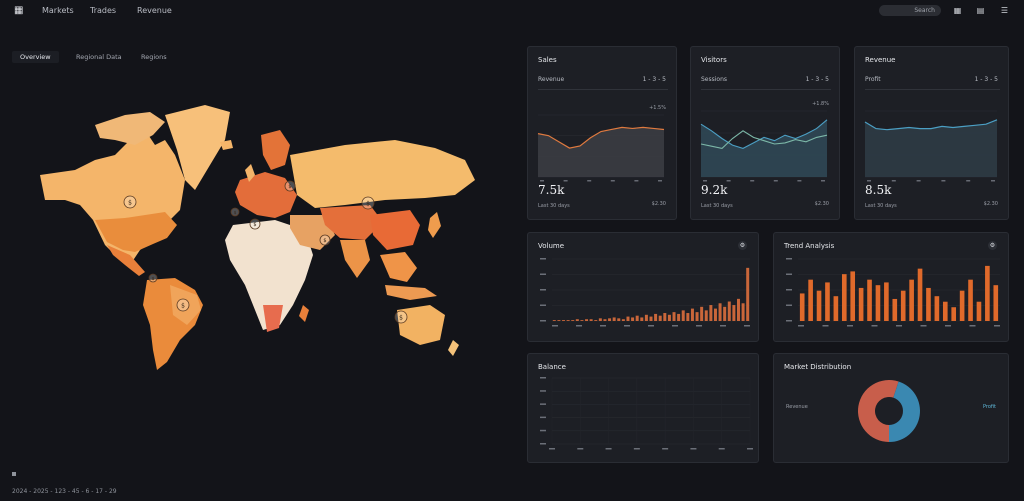 The height and width of the screenshot is (501, 1024). I want to click on kpi-delta: +1.8%, so click(820, 104).